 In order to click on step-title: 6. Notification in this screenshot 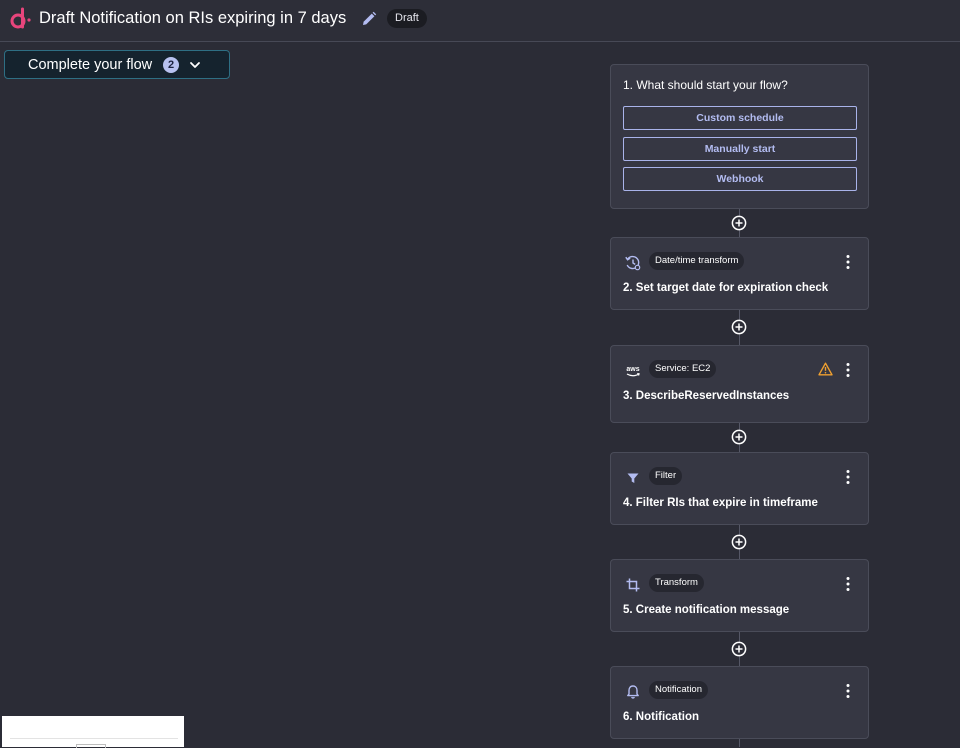, I will do `click(661, 717)`.